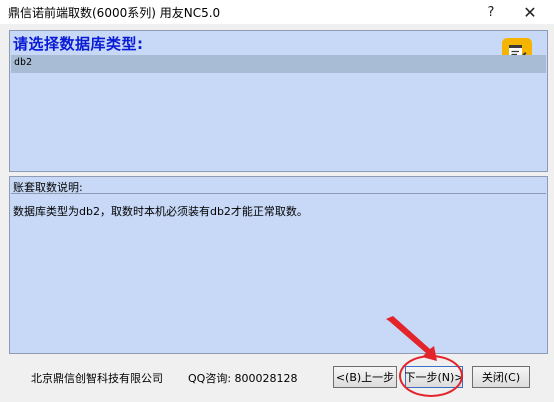 The height and width of the screenshot is (402, 554). Describe the element at coordinates (243, 378) in the screenshot. I see `qq-contact: QQ咨询: 800028128` at that location.